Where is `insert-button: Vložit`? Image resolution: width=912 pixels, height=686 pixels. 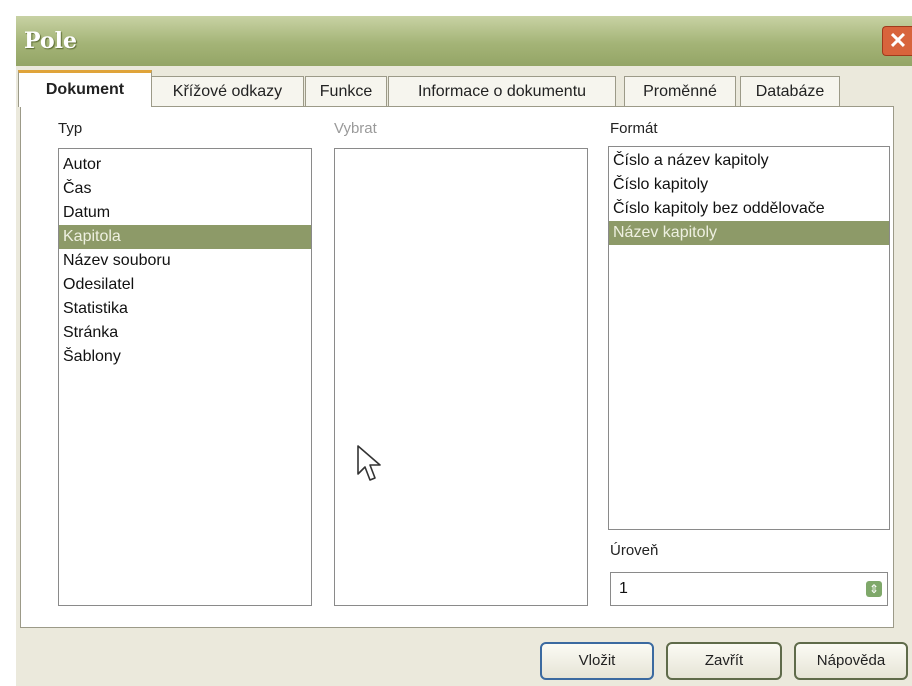 insert-button: Vložit is located at coordinates (597, 661).